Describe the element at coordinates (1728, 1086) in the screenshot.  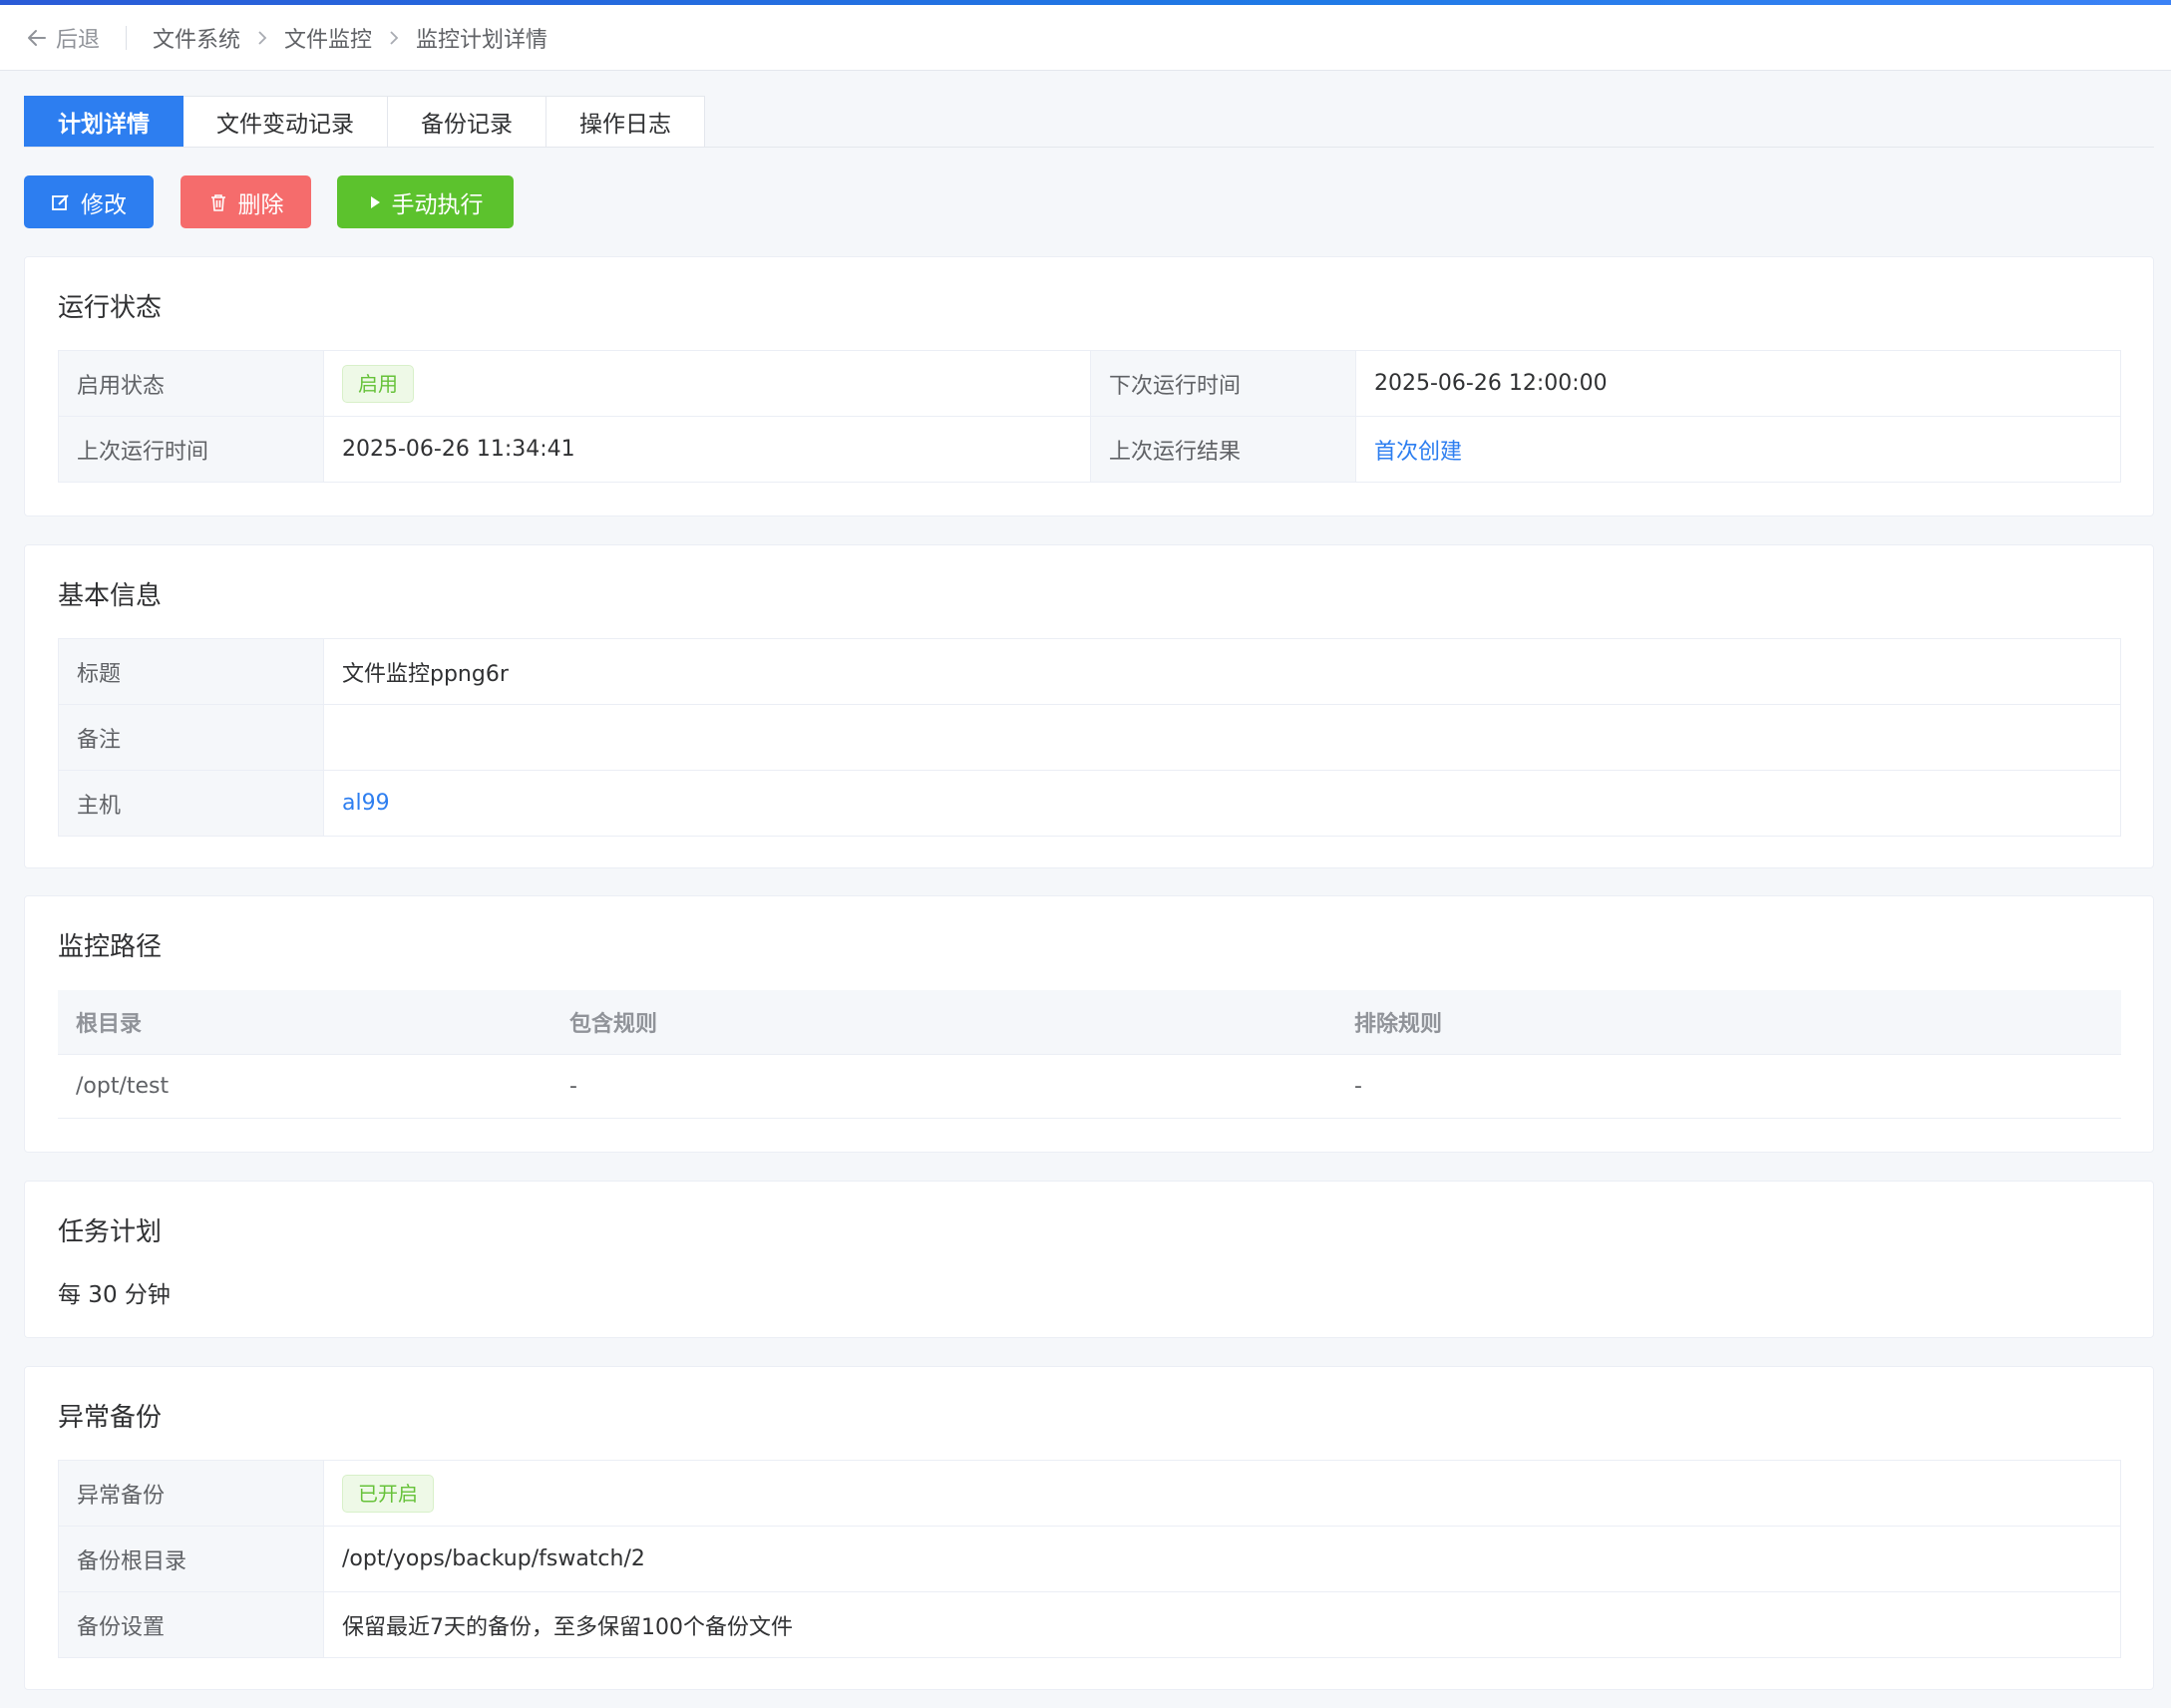
I see `exclude-rules-cell: -` at that location.